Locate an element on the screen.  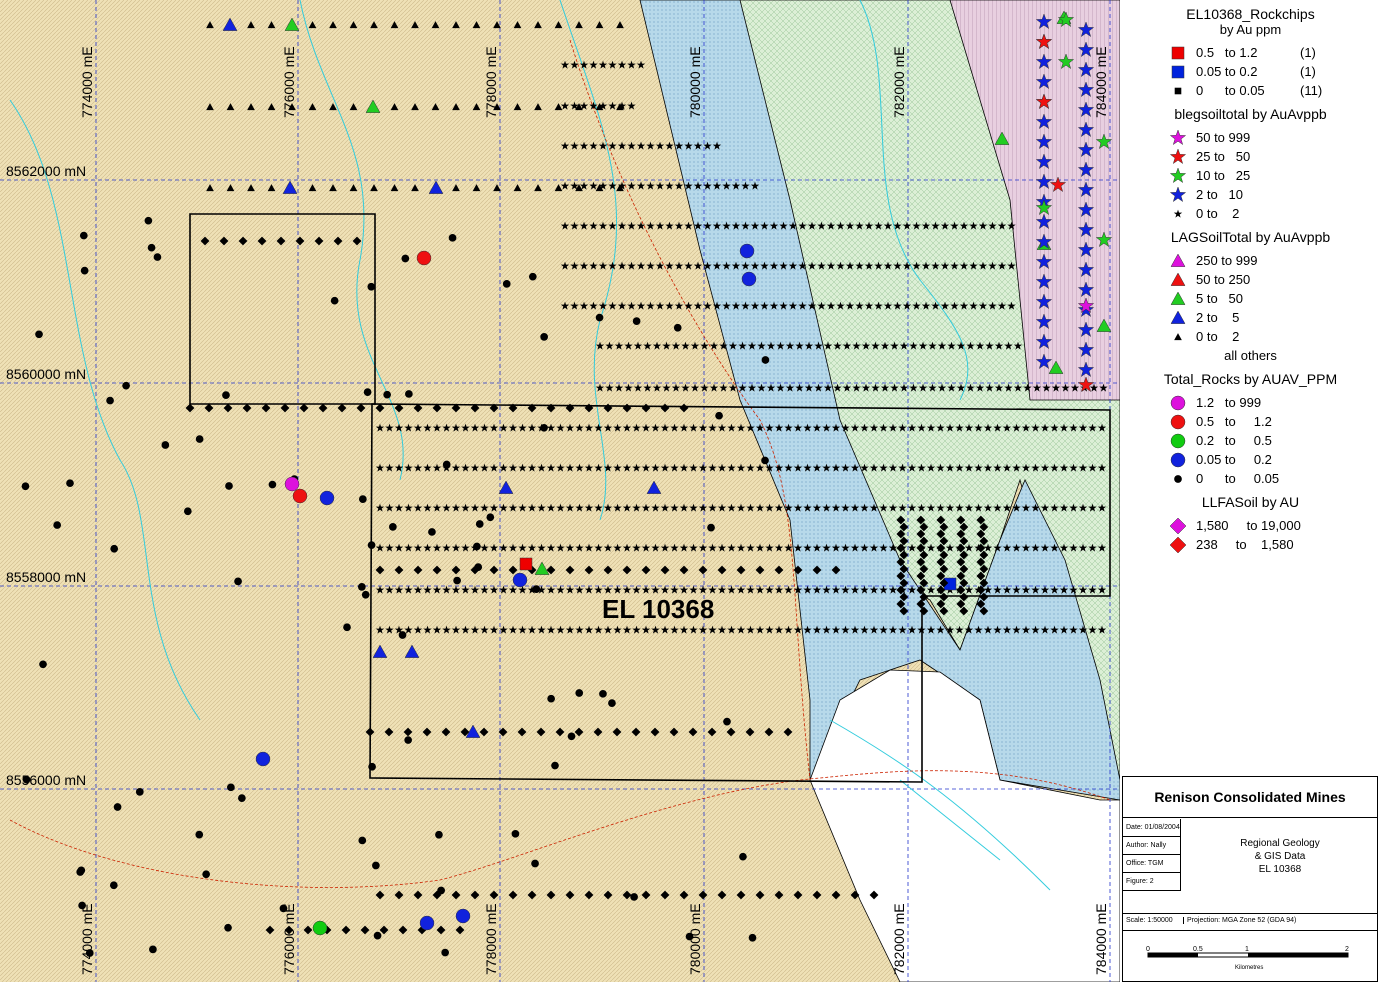
figure-field: Figure: 2 is located at coordinates (1152, 882).